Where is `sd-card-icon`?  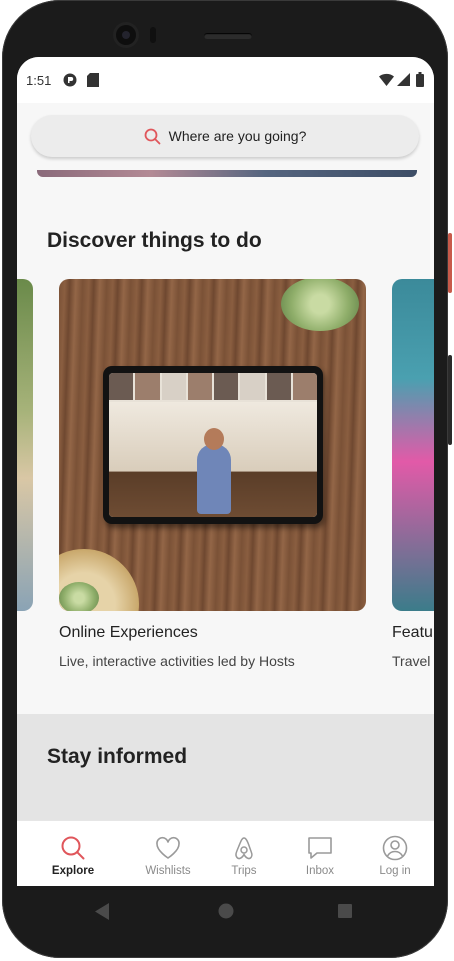
sd-card-icon is located at coordinates (93, 80).